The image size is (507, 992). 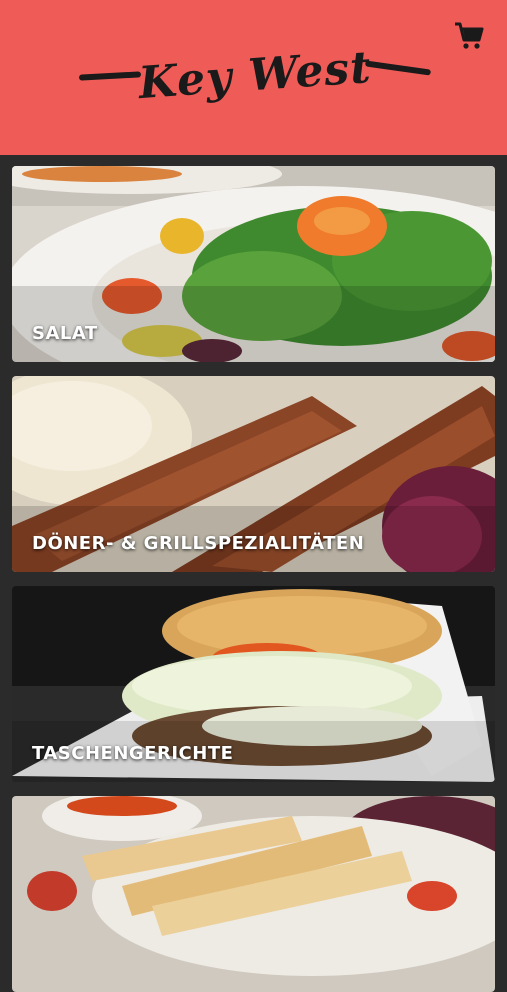 I want to click on logo-text: Key West, so click(x=255, y=75).